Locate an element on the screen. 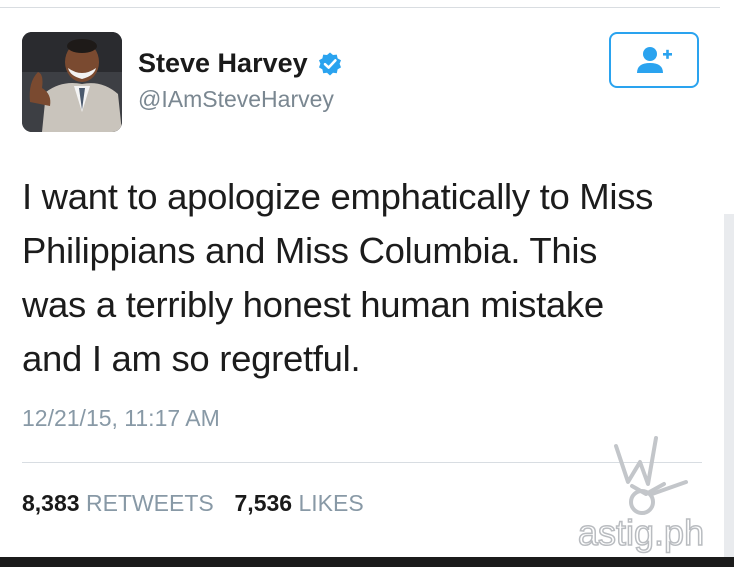 This screenshot has width=734, height=567. avatar is located at coordinates (72, 82).